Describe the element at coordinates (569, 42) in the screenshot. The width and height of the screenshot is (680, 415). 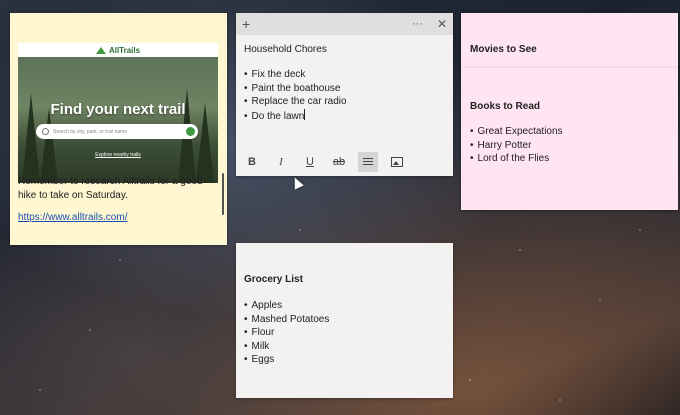
I see `sticky-note-movies: Movies to See` at that location.